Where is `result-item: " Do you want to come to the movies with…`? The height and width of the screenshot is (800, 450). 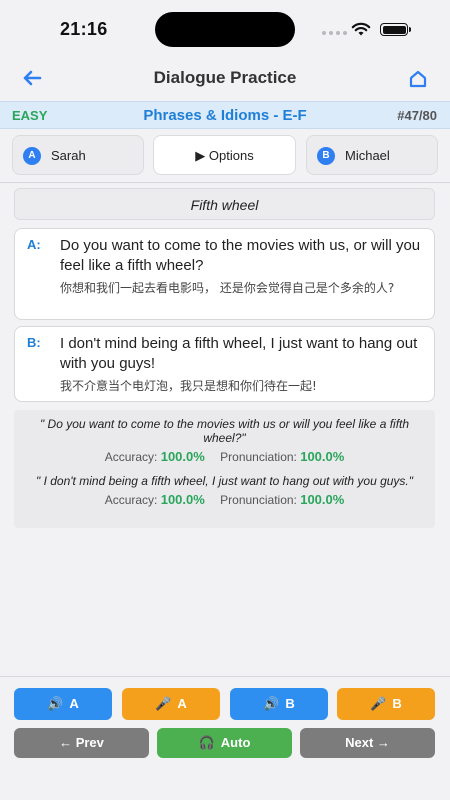
result-item: " Do you want to come to the movies with… is located at coordinates (224, 440).